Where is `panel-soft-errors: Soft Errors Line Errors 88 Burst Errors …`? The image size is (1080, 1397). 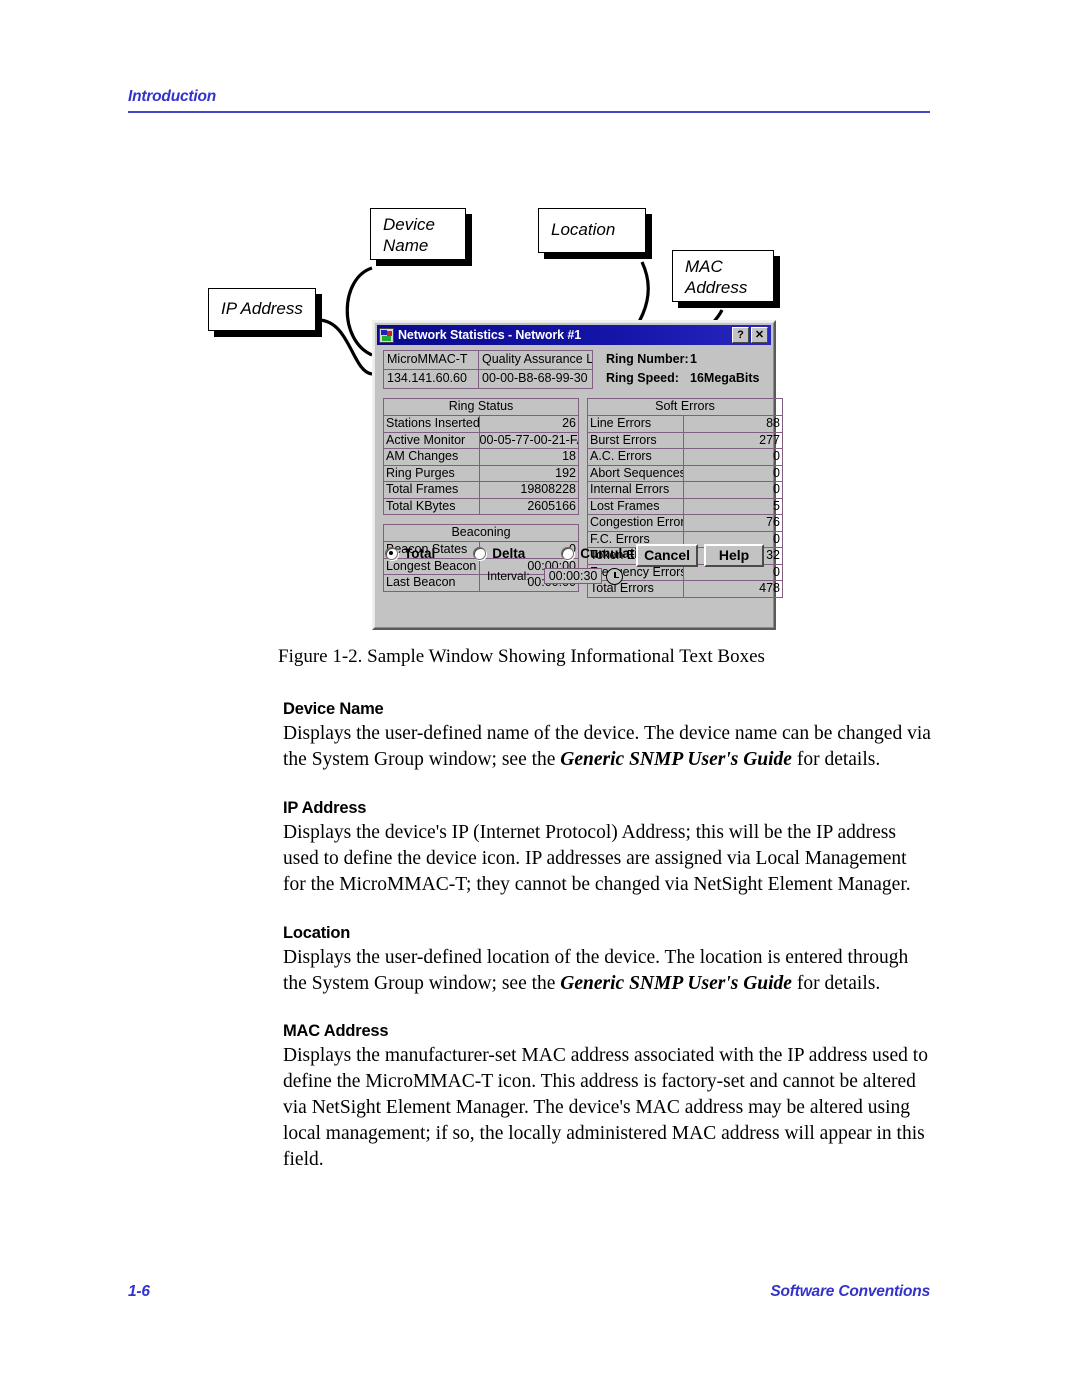
panel-soft-errors: Soft Errors Line Errors 88 Burst Errors … is located at coordinates (685, 498).